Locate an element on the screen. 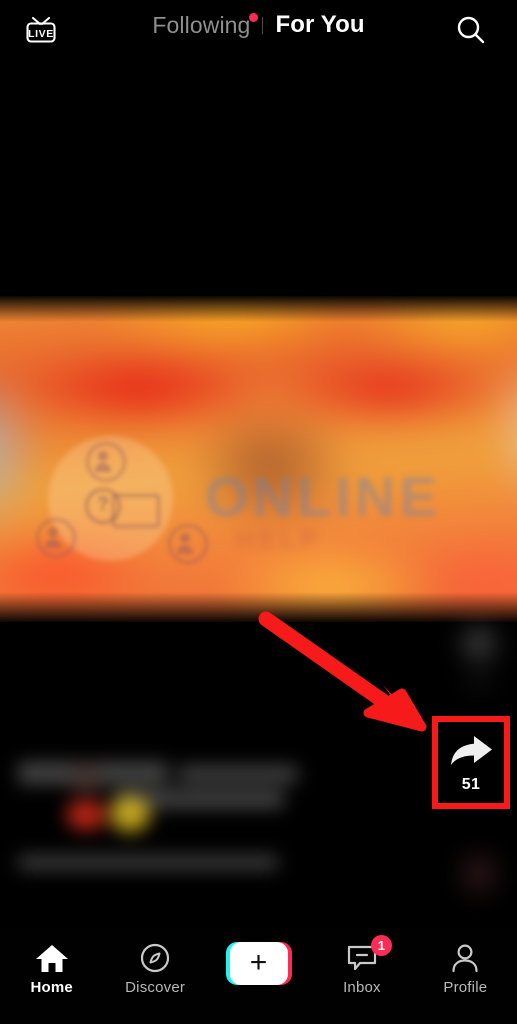 The image size is (517, 1024). caption-emoji-dark is located at coordinates (86, 779).